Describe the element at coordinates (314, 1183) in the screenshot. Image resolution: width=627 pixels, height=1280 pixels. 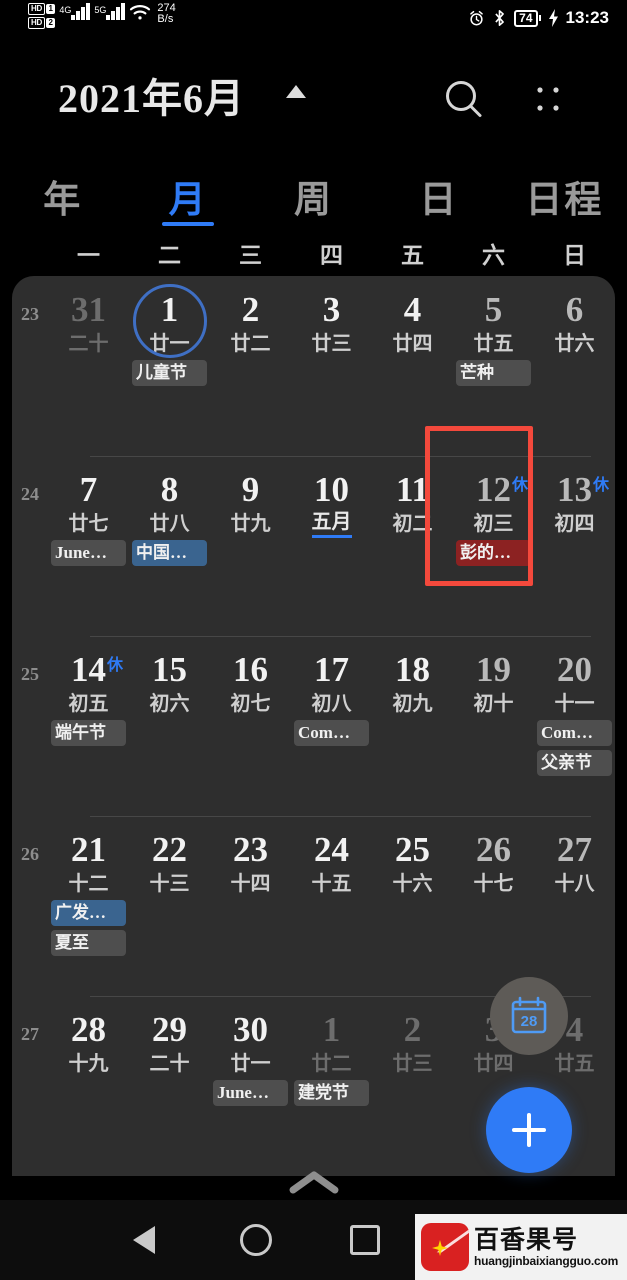
I see `chevron-up-icon` at that location.